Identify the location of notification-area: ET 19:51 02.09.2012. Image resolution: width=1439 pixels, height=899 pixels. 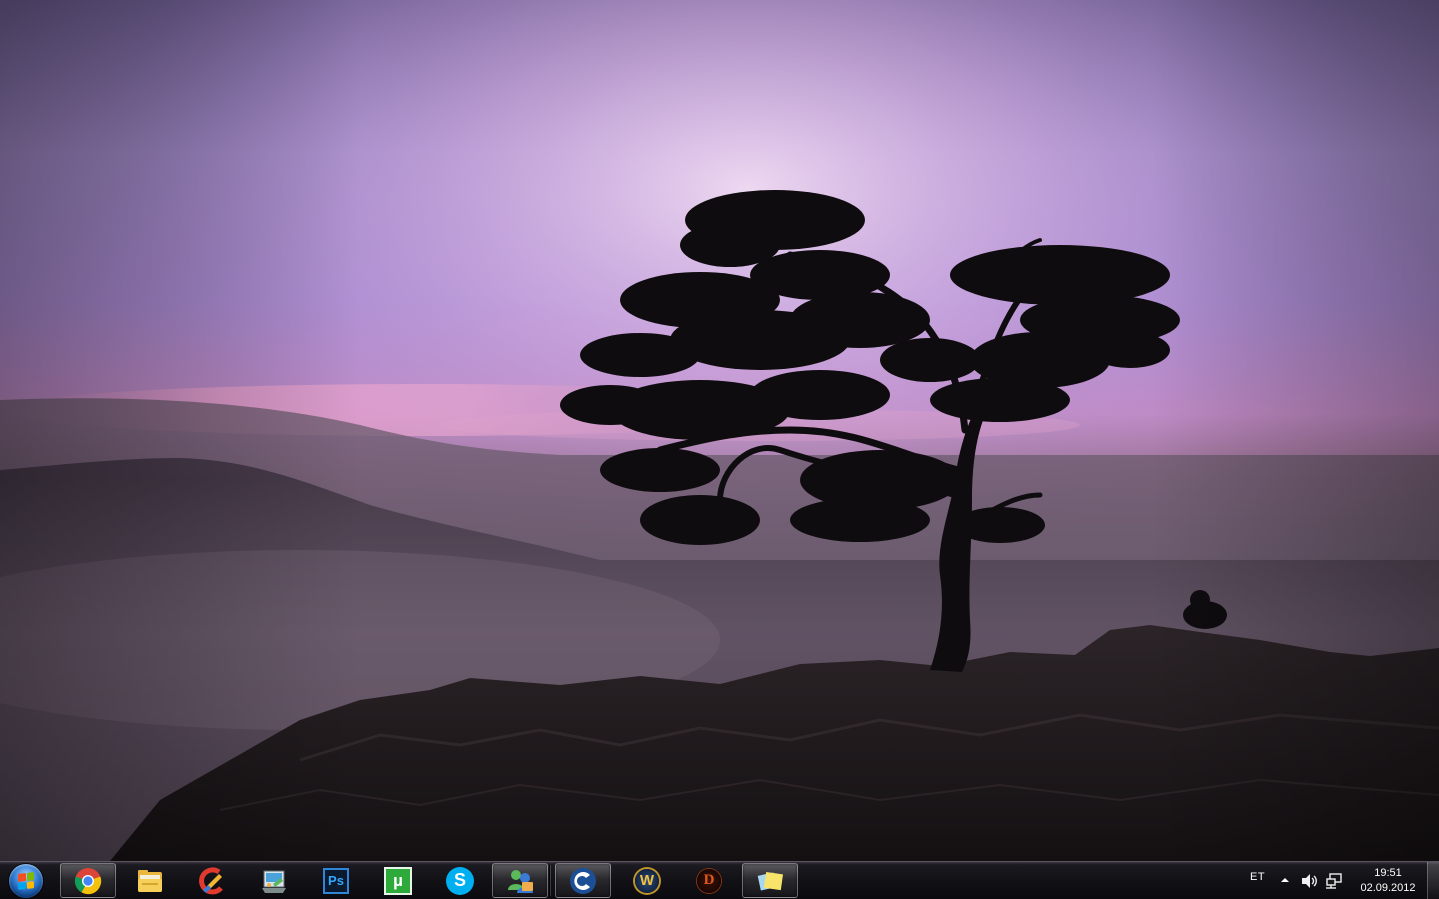
(1339, 880).